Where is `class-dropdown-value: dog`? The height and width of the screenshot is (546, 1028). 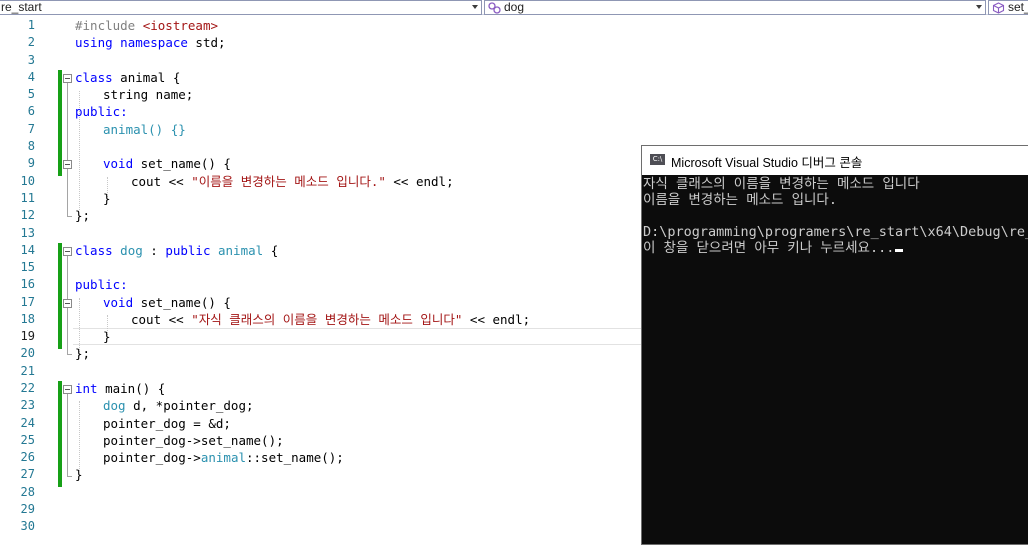 class-dropdown-value: dog is located at coordinates (514, 7).